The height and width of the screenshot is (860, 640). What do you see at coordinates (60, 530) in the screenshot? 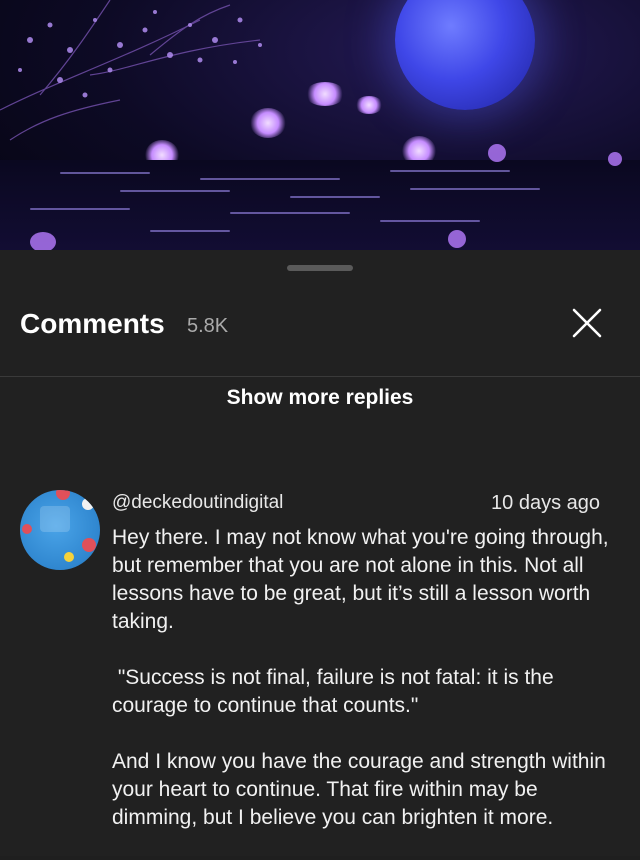
I see `avatar` at bounding box center [60, 530].